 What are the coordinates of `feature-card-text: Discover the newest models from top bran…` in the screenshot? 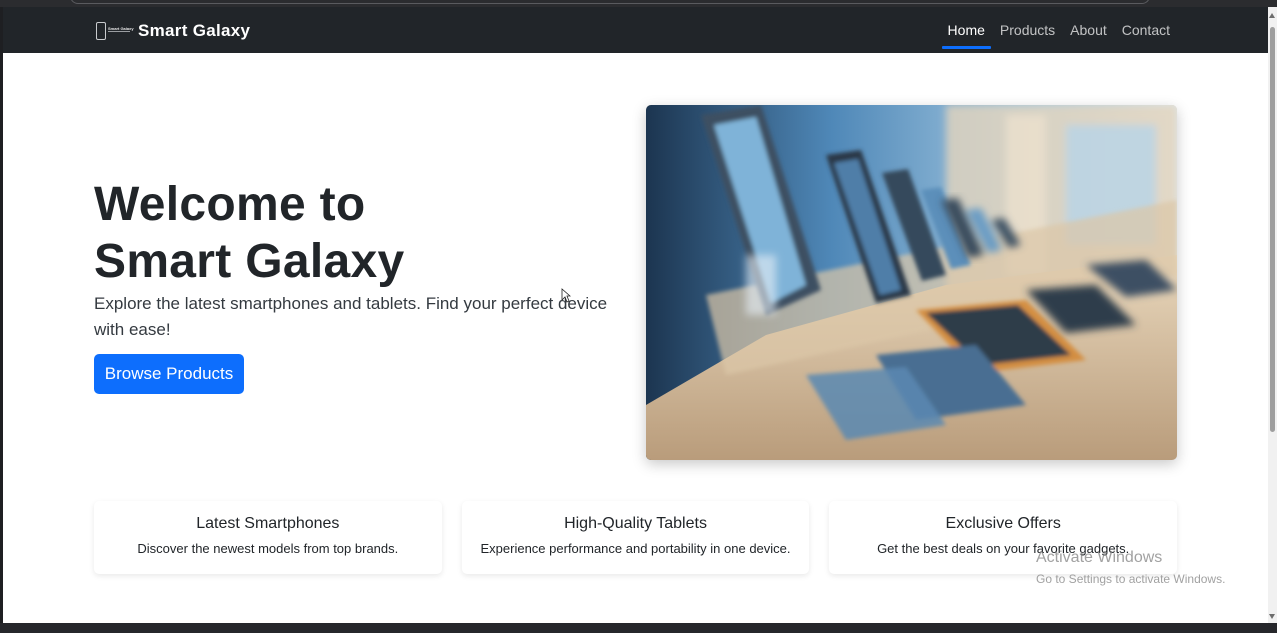 It's located at (268, 548).